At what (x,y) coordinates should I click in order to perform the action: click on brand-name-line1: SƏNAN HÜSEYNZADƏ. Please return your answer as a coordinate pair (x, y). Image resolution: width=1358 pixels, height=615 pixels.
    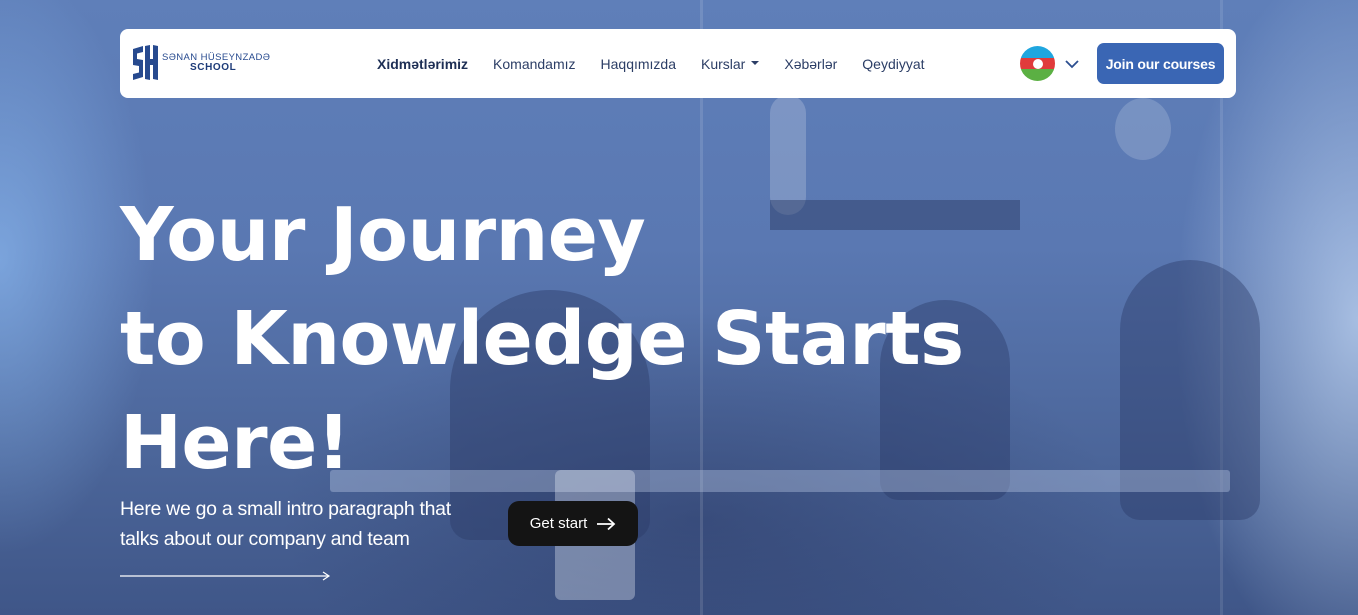
    Looking at the image, I should click on (216, 57).